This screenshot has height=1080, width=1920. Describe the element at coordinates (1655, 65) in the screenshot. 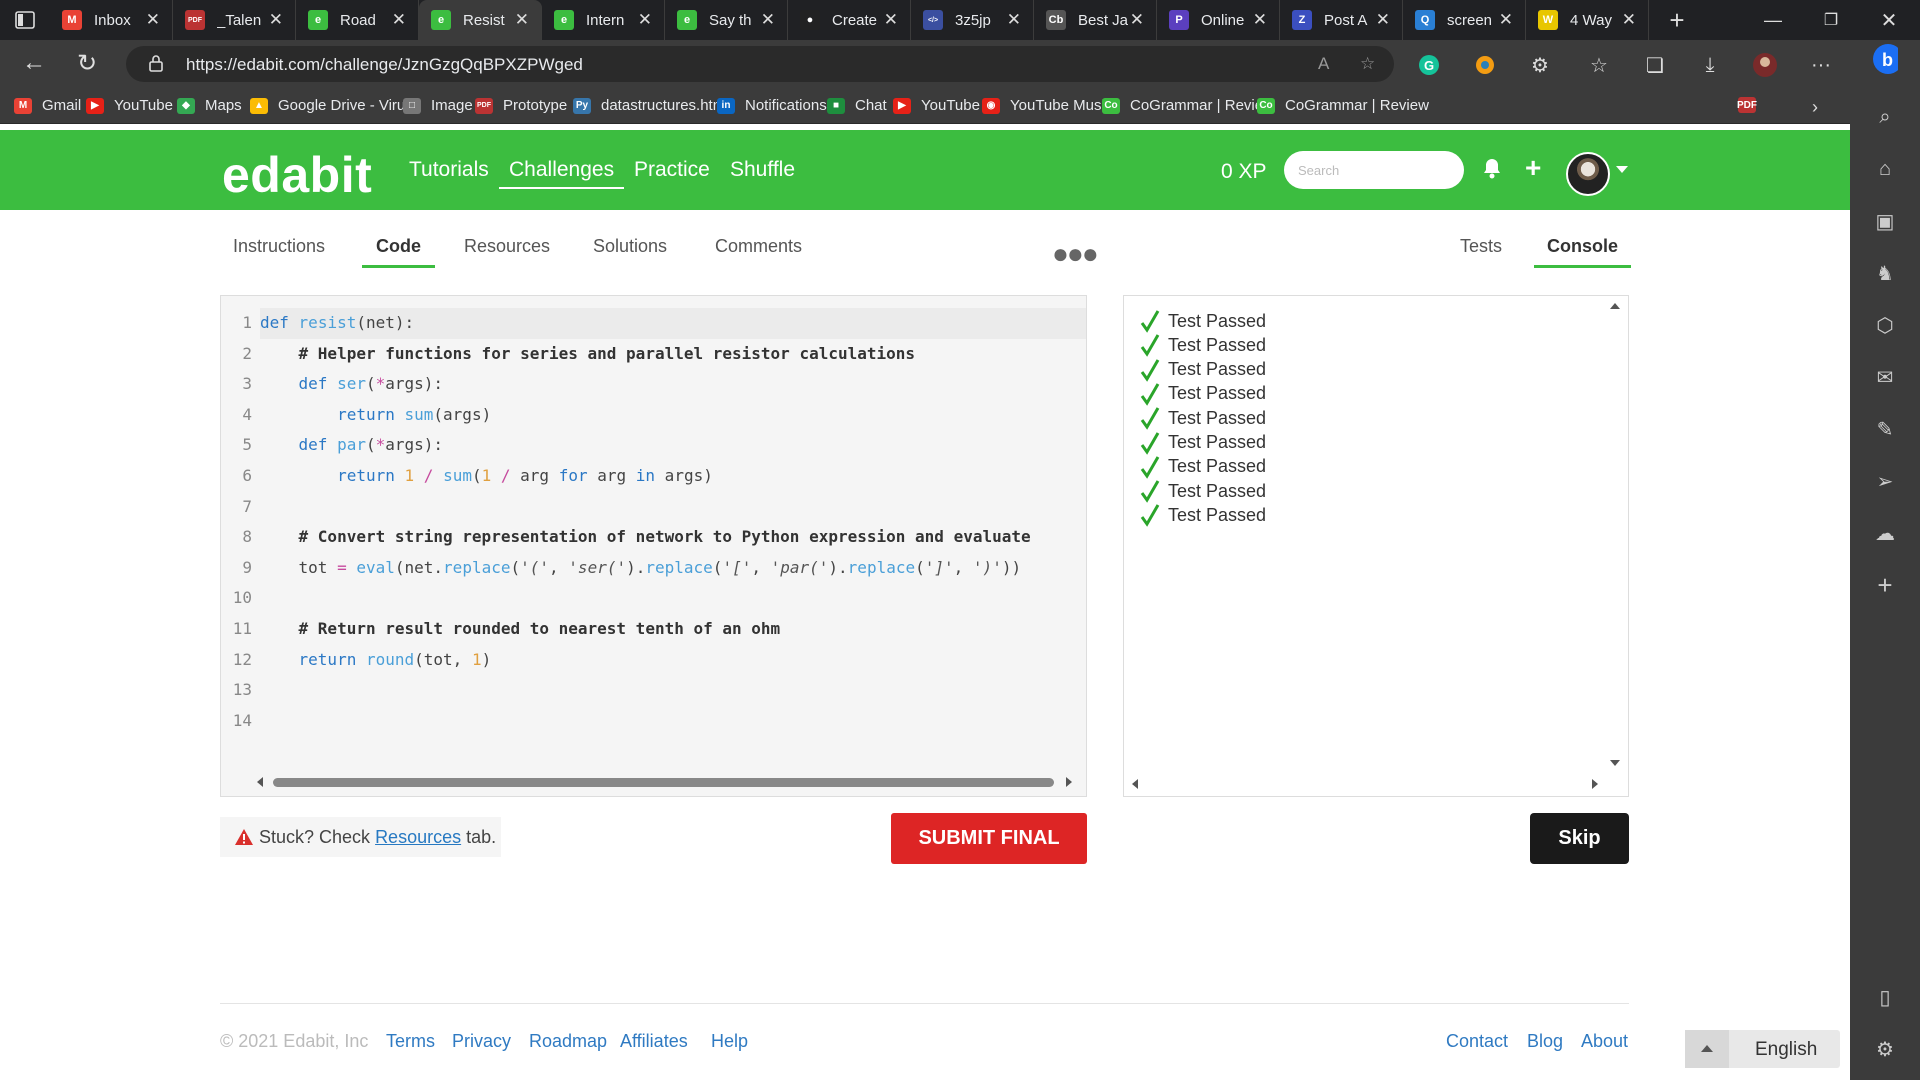

I see `collections-icon: ❏` at that location.